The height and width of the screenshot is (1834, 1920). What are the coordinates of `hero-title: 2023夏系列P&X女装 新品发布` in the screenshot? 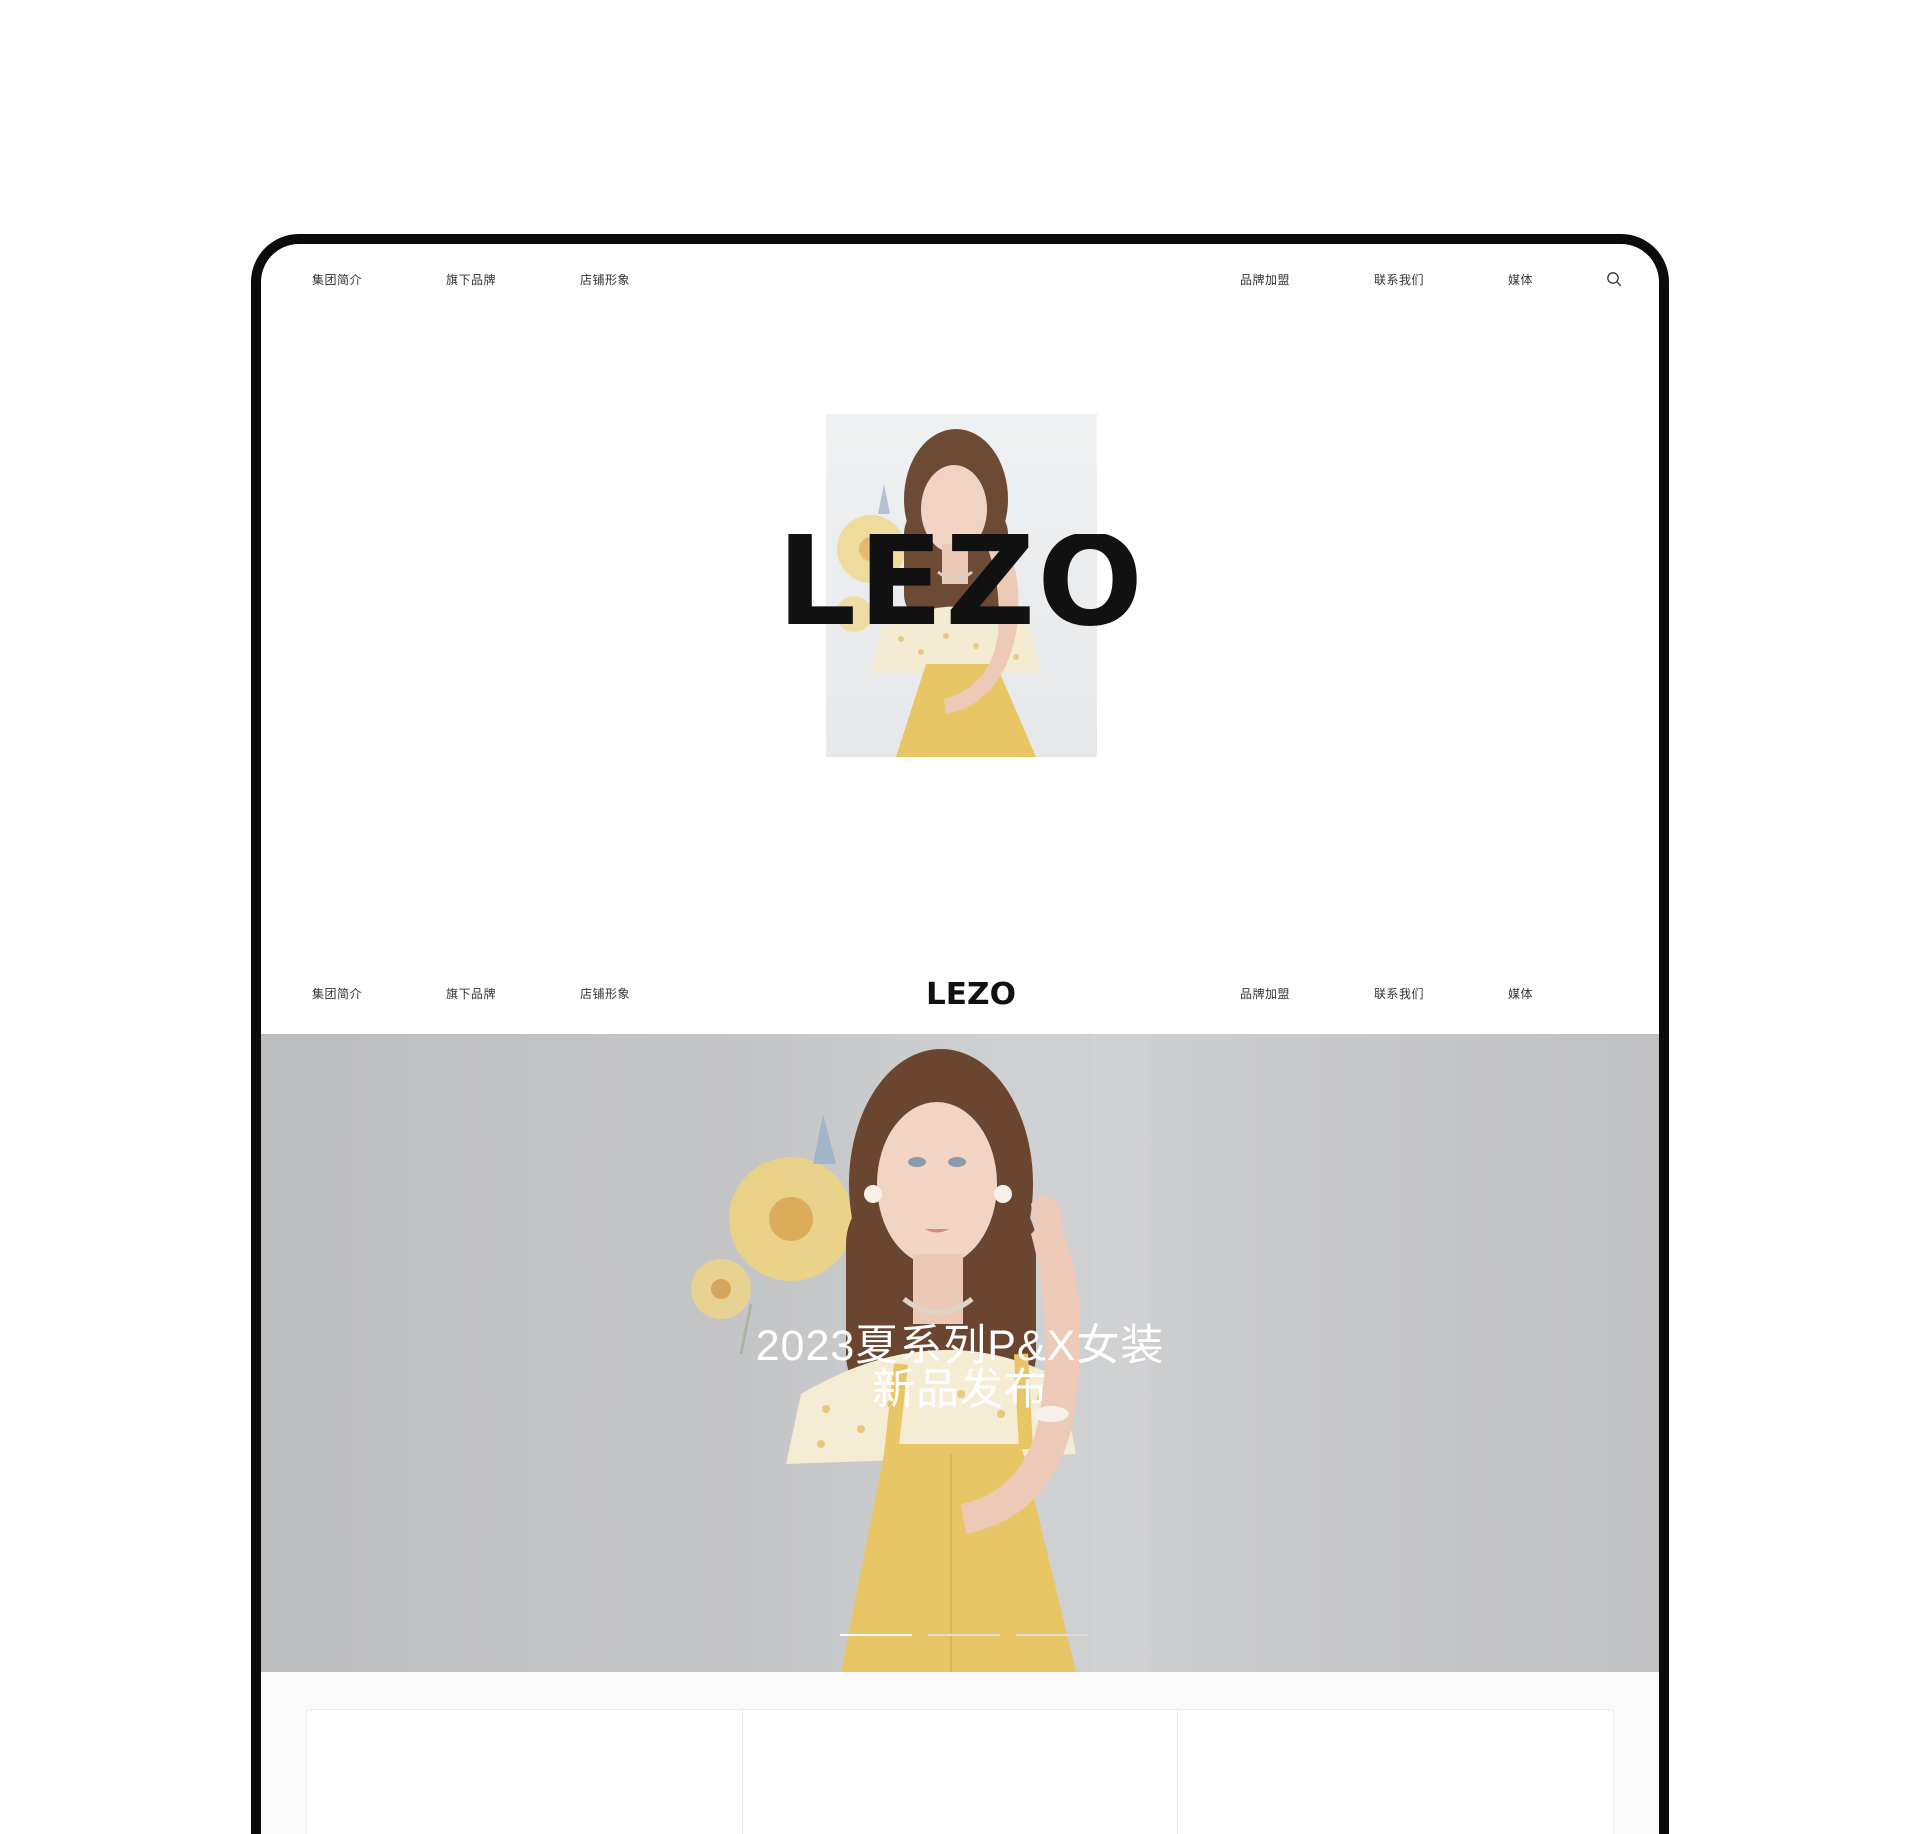 It's located at (960, 1368).